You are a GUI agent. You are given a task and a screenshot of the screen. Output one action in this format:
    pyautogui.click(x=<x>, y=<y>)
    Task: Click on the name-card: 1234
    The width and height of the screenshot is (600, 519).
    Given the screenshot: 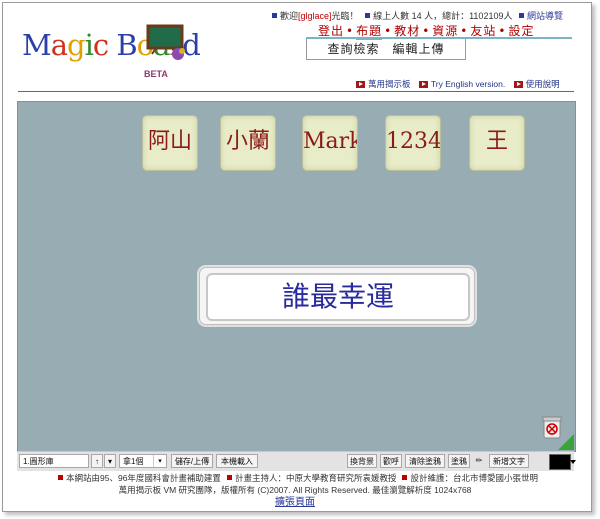 What is the action you would take?
    pyautogui.click(x=413, y=143)
    